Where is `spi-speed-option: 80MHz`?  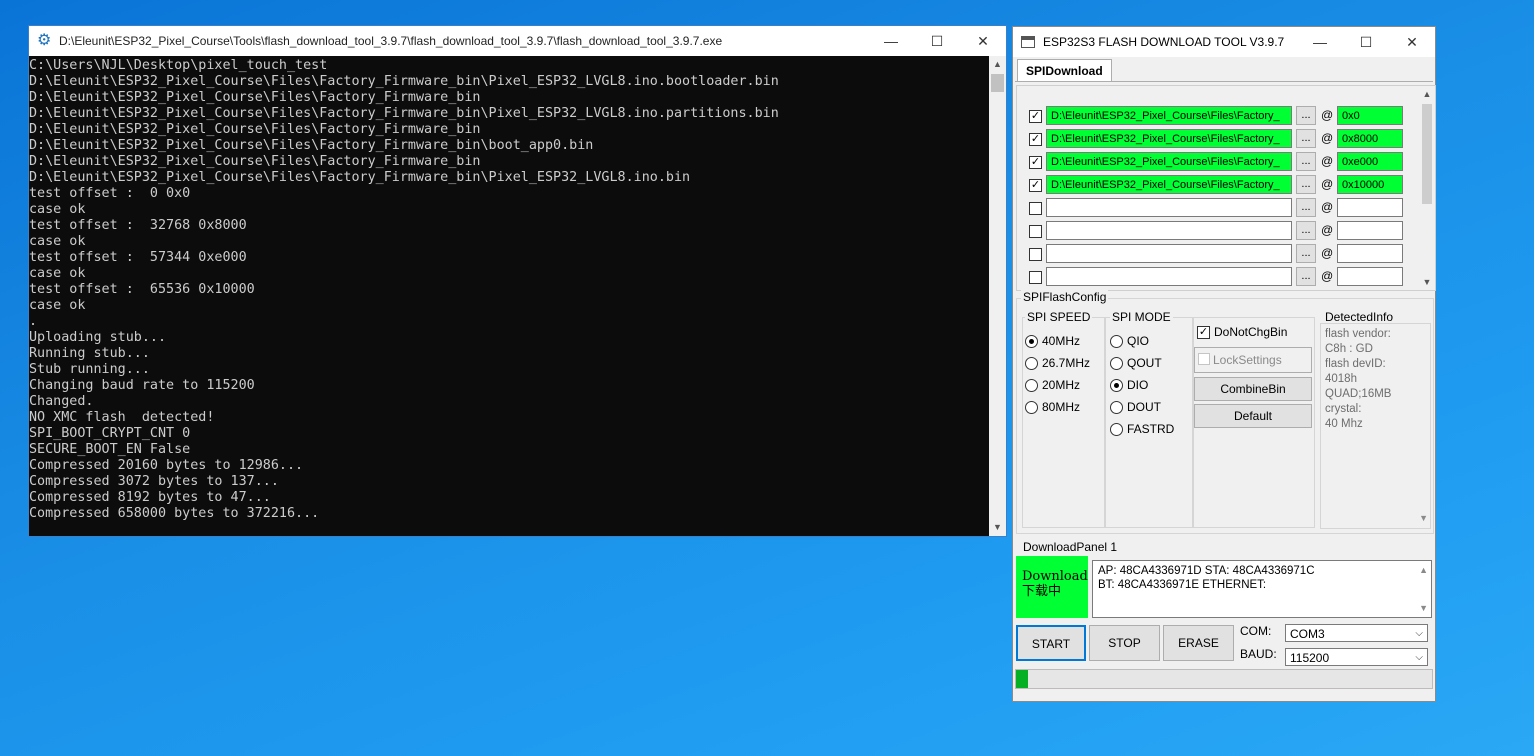 spi-speed-option: 80MHz is located at coordinates (1052, 407).